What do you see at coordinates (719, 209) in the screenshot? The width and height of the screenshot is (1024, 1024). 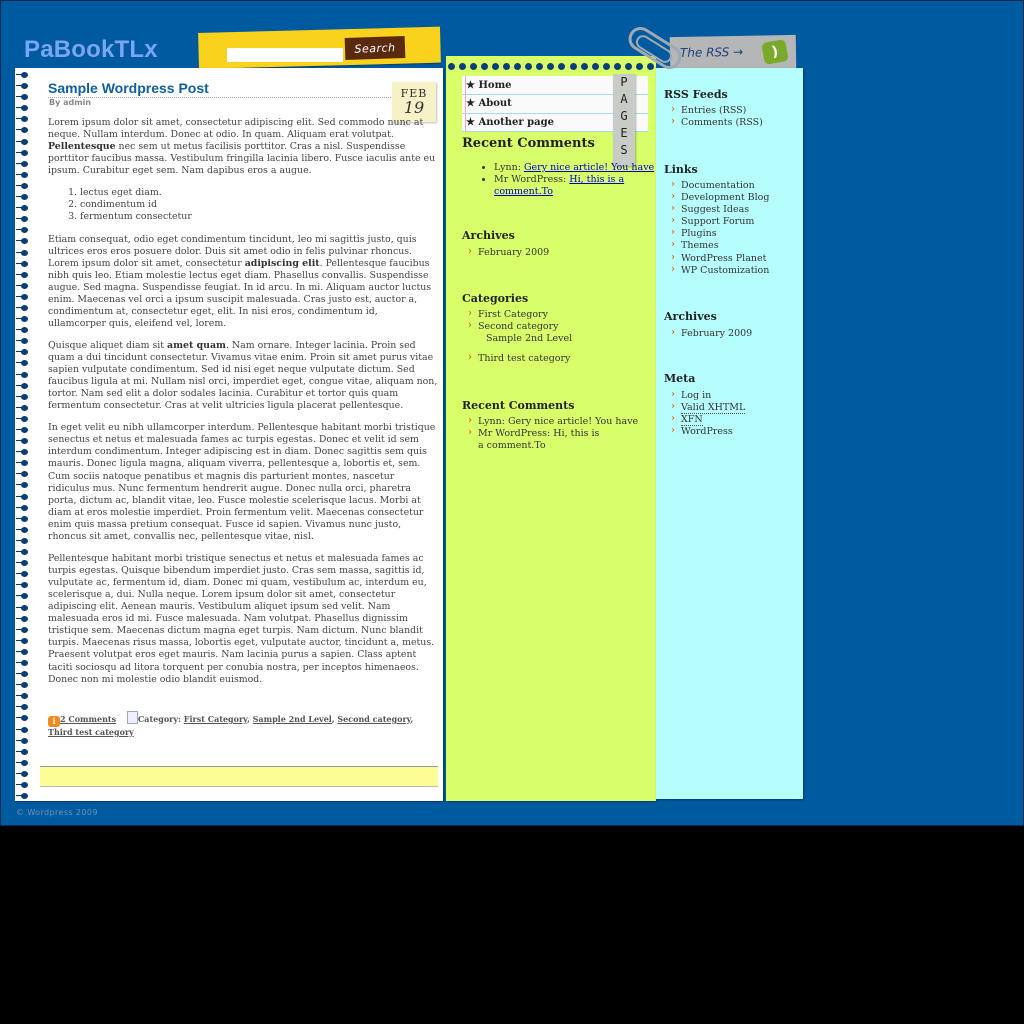 I see `link-item: Suggest Ideas` at bounding box center [719, 209].